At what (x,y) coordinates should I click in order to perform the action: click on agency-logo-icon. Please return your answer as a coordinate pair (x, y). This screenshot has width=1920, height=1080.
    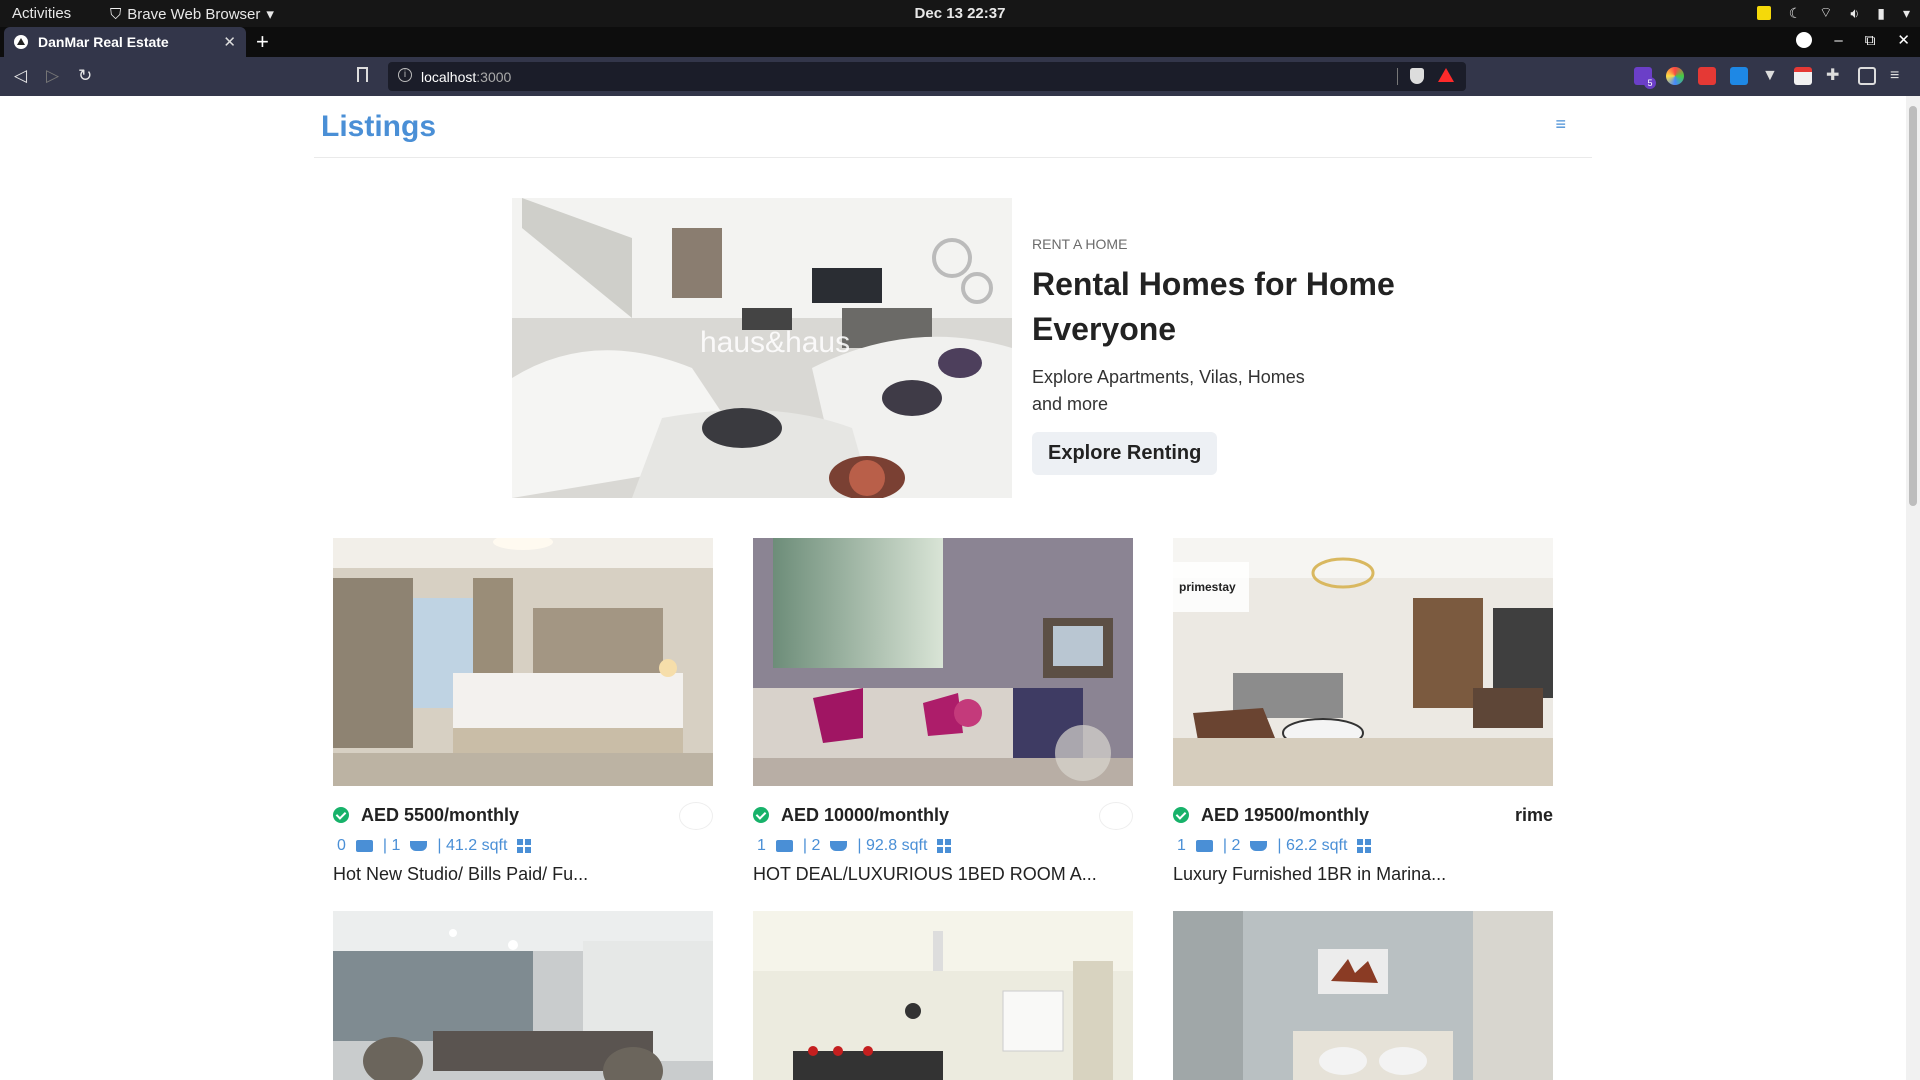
    Looking at the image, I should click on (696, 816).